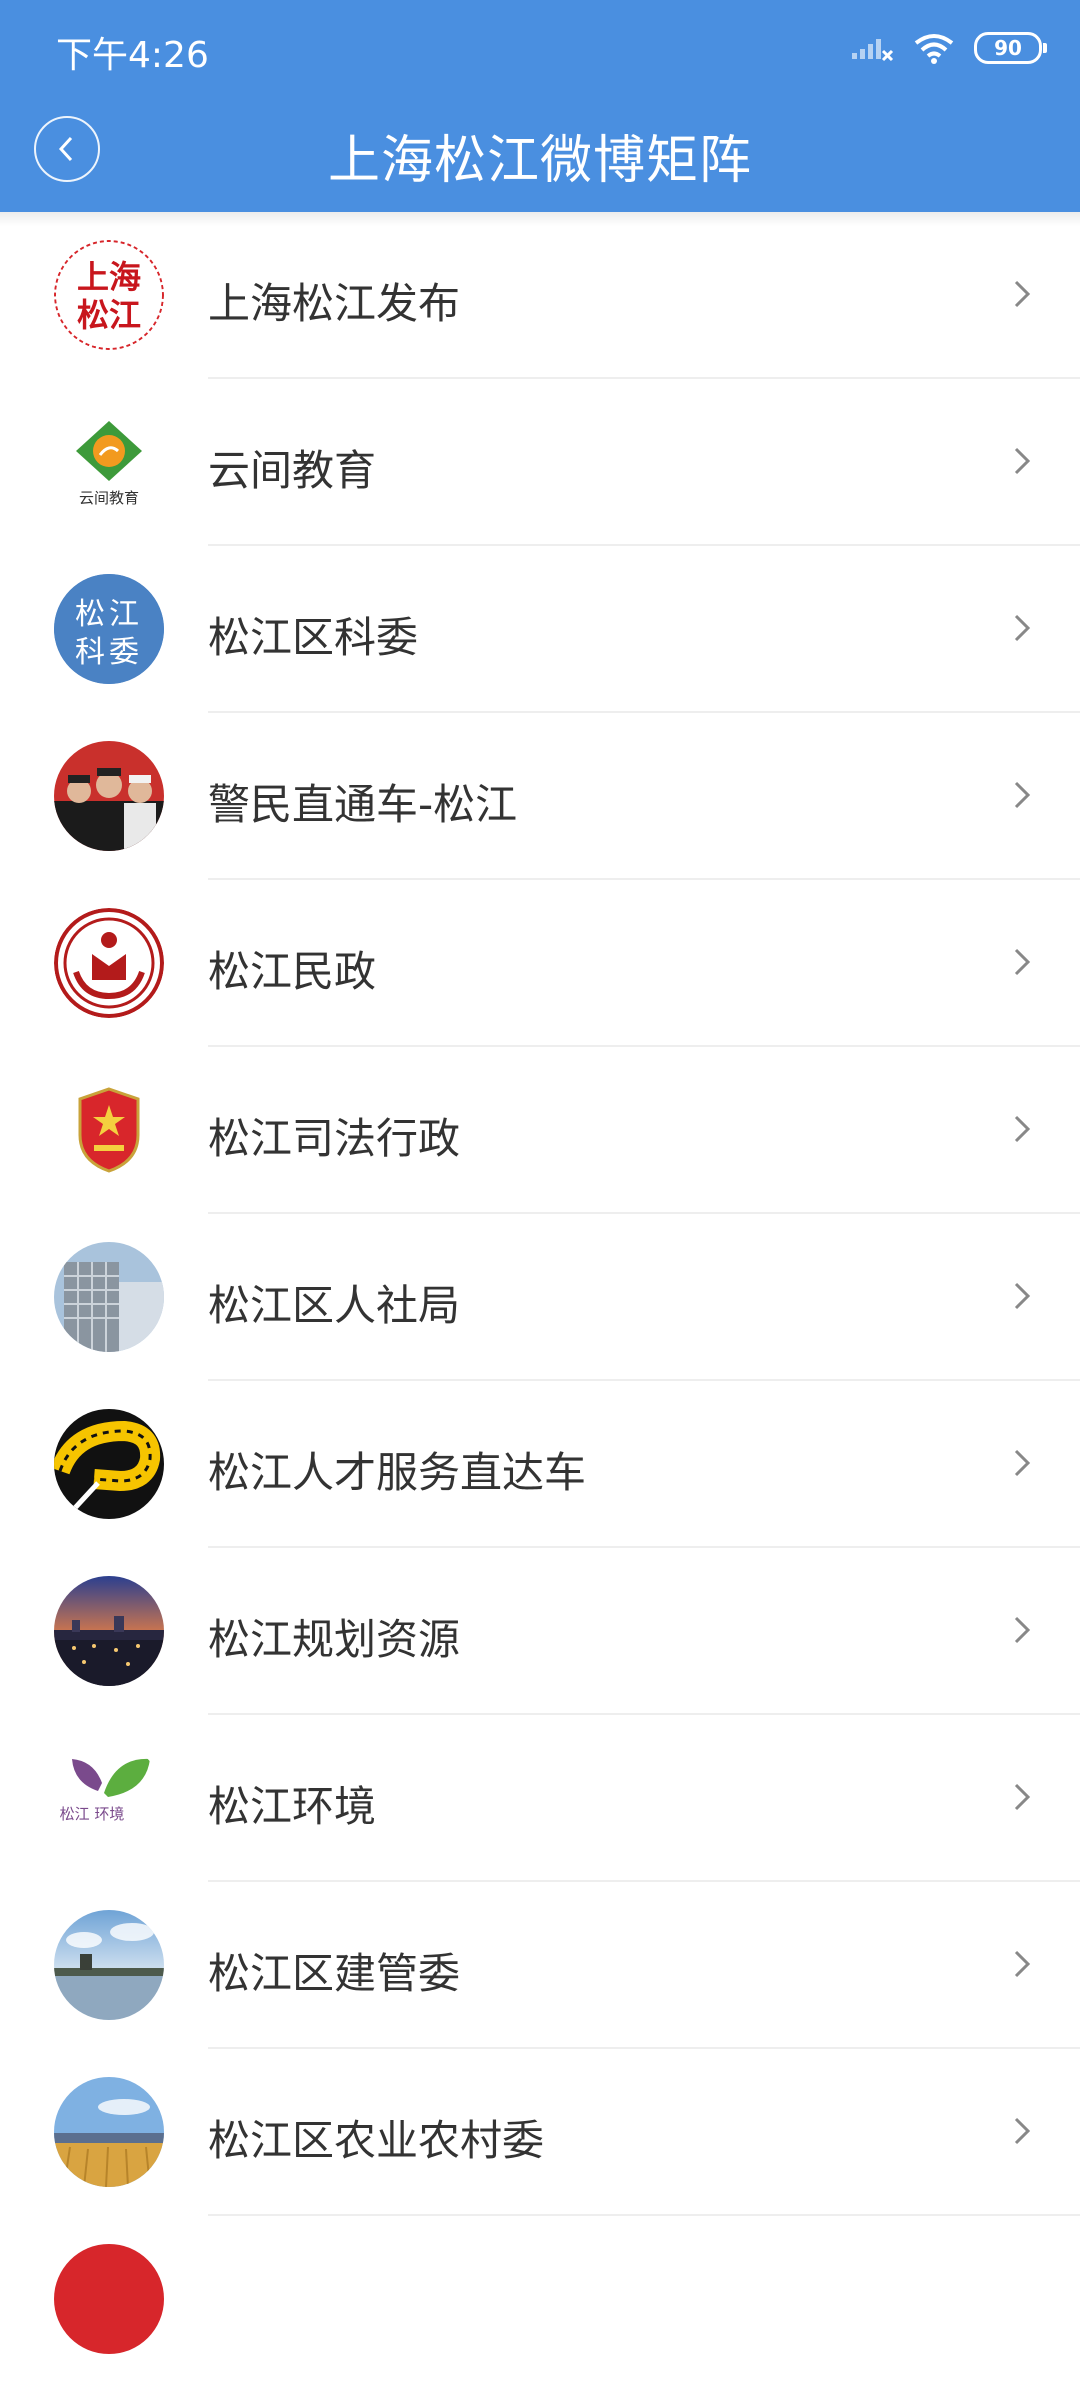 The width and height of the screenshot is (1080, 2383). I want to click on police-photo-icon, so click(109, 796).